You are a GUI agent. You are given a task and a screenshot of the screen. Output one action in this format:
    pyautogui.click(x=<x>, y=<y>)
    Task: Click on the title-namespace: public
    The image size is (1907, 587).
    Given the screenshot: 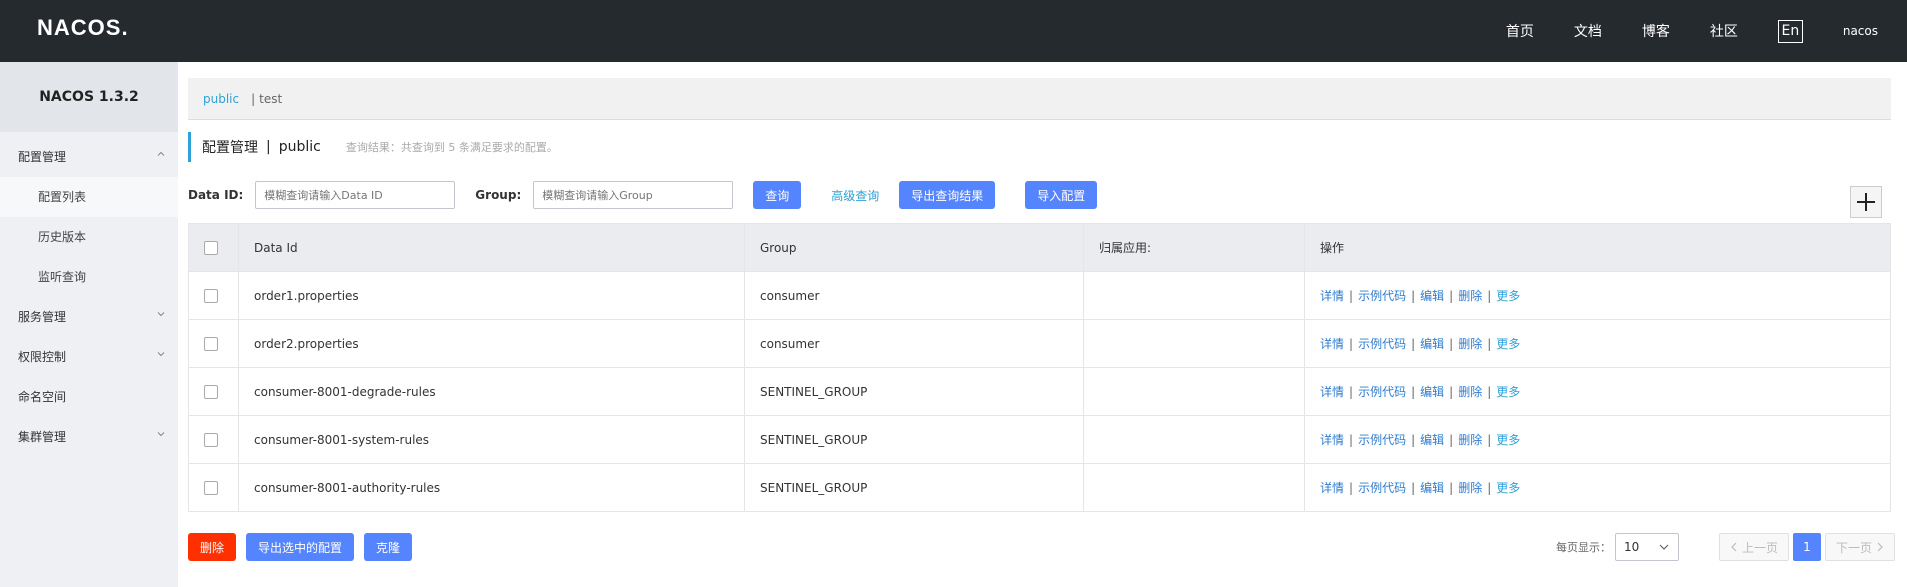 What is the action you would take?
    pyautogui.click(x=299, y=147)
    